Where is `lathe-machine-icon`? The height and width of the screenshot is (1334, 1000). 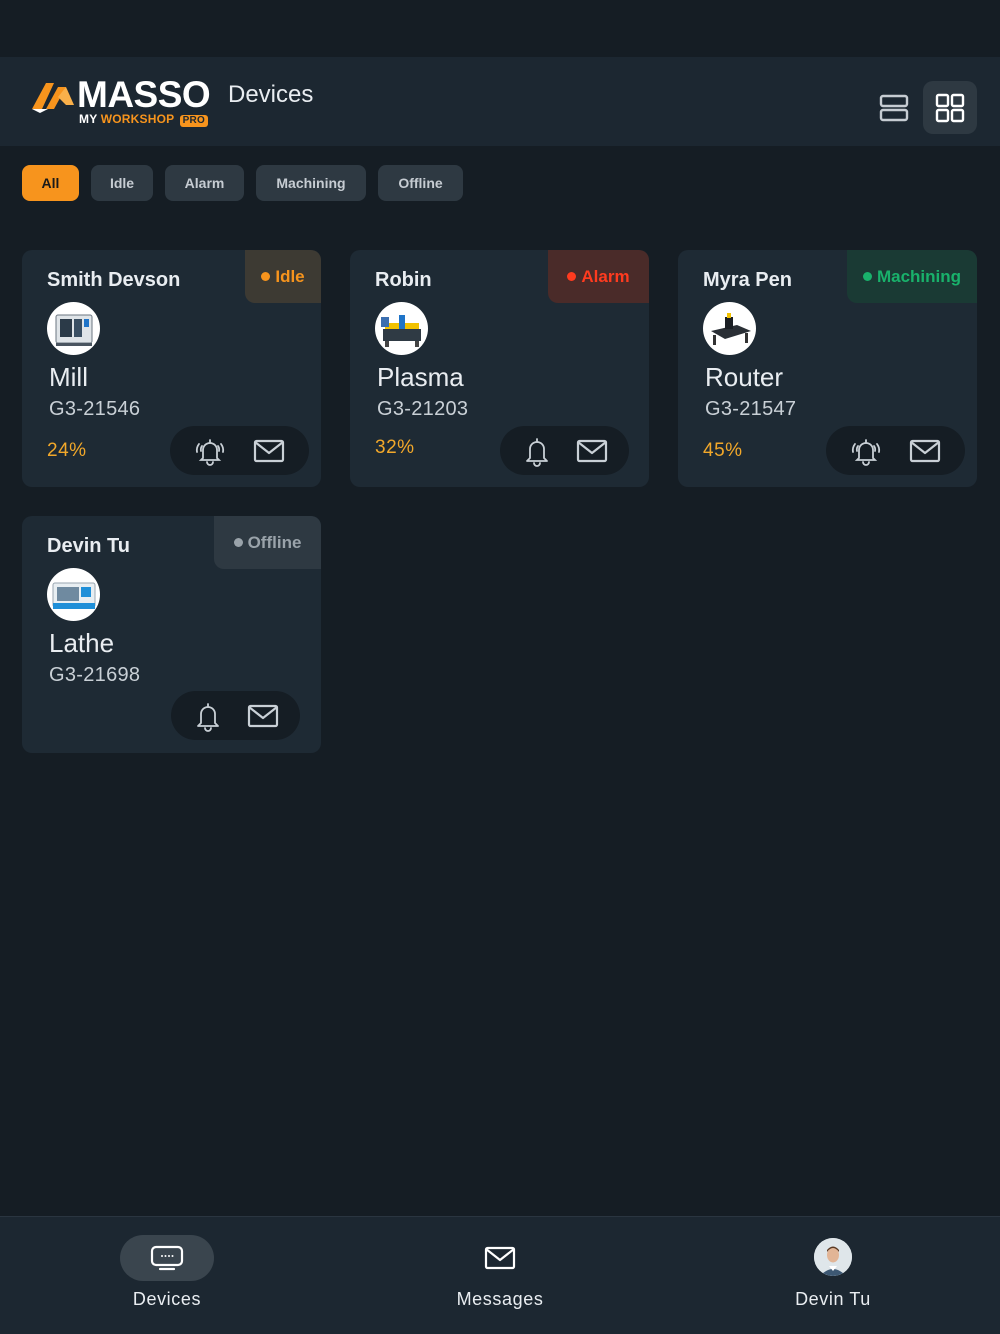
lathe-machine-icon is located at coordinates (73, 595).